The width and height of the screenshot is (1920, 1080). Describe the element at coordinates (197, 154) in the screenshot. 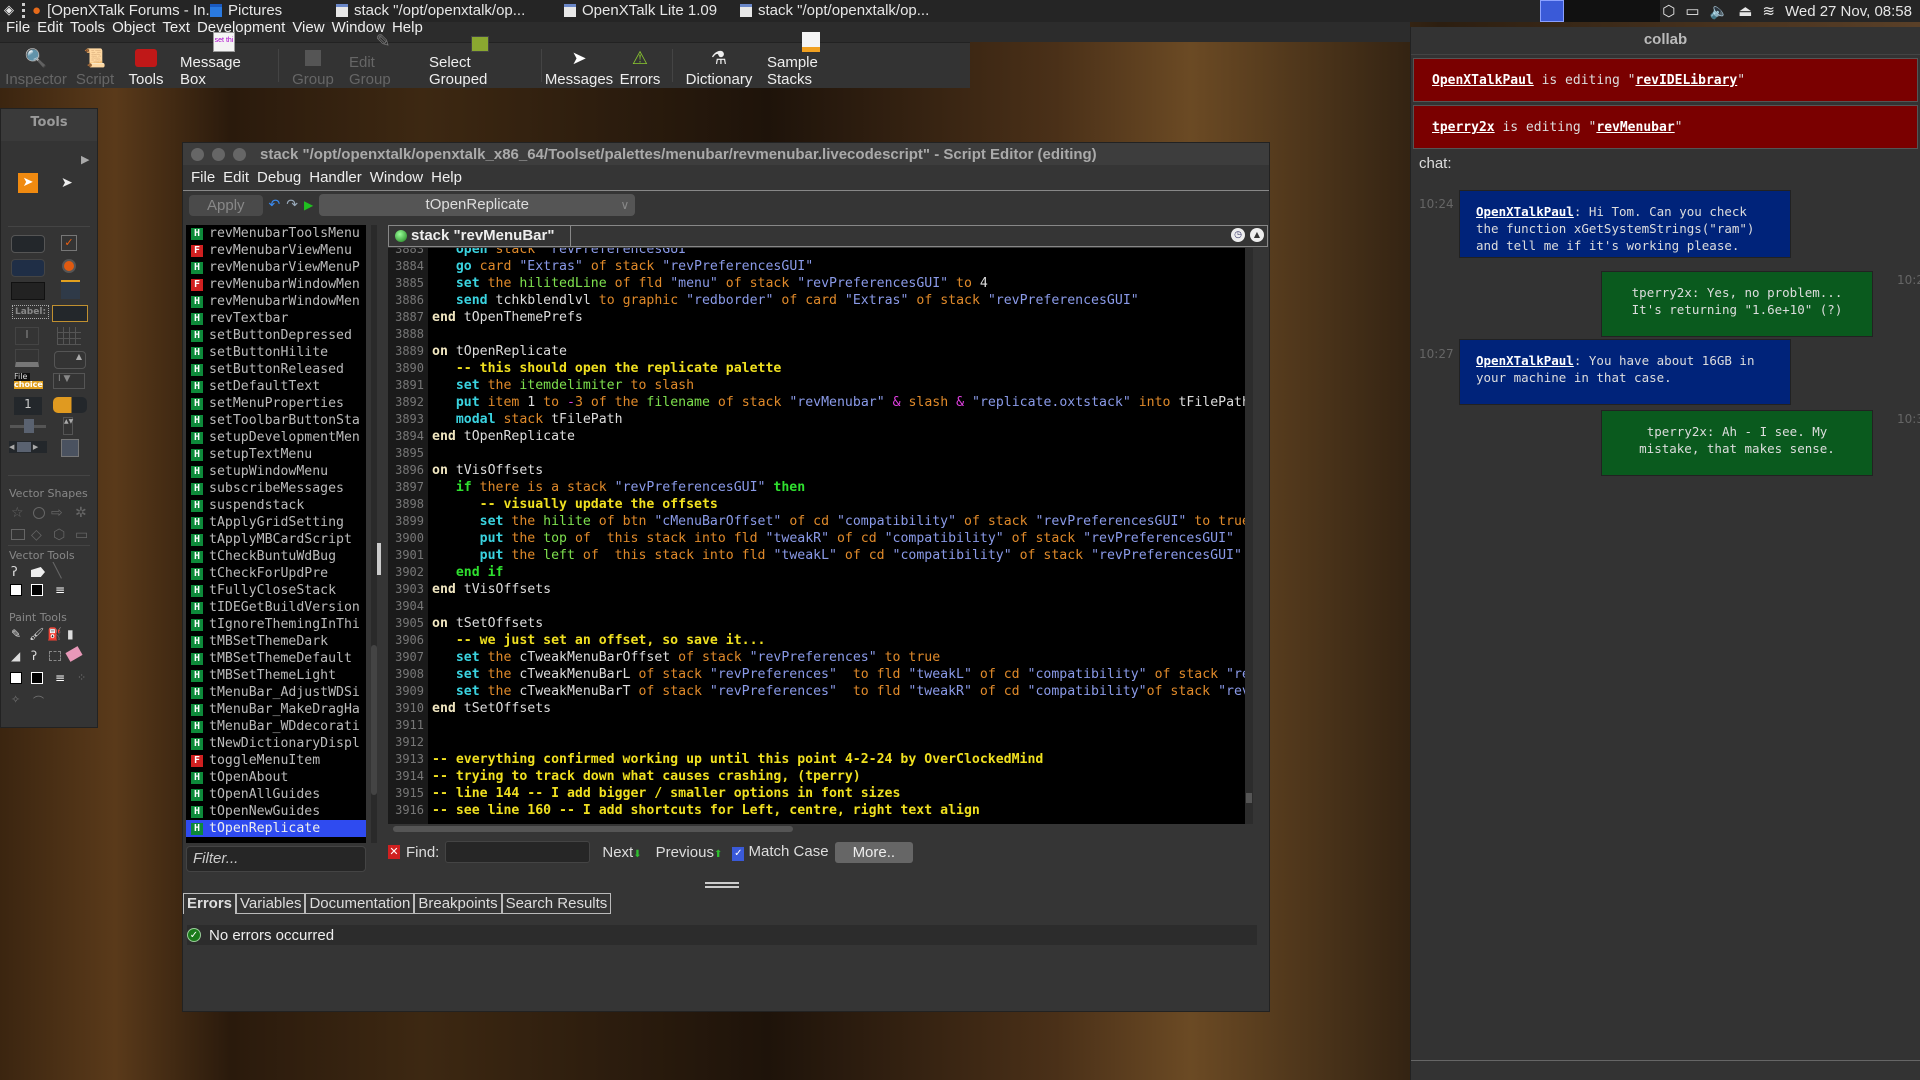

I see `close-window-button` at that location.